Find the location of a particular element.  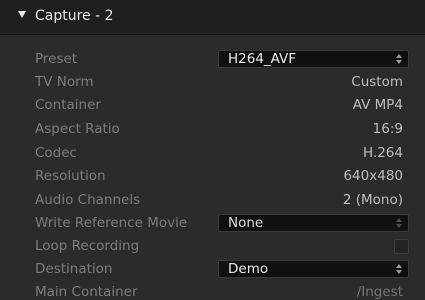

destination-value: Demo is located at coordinates (248, 269).